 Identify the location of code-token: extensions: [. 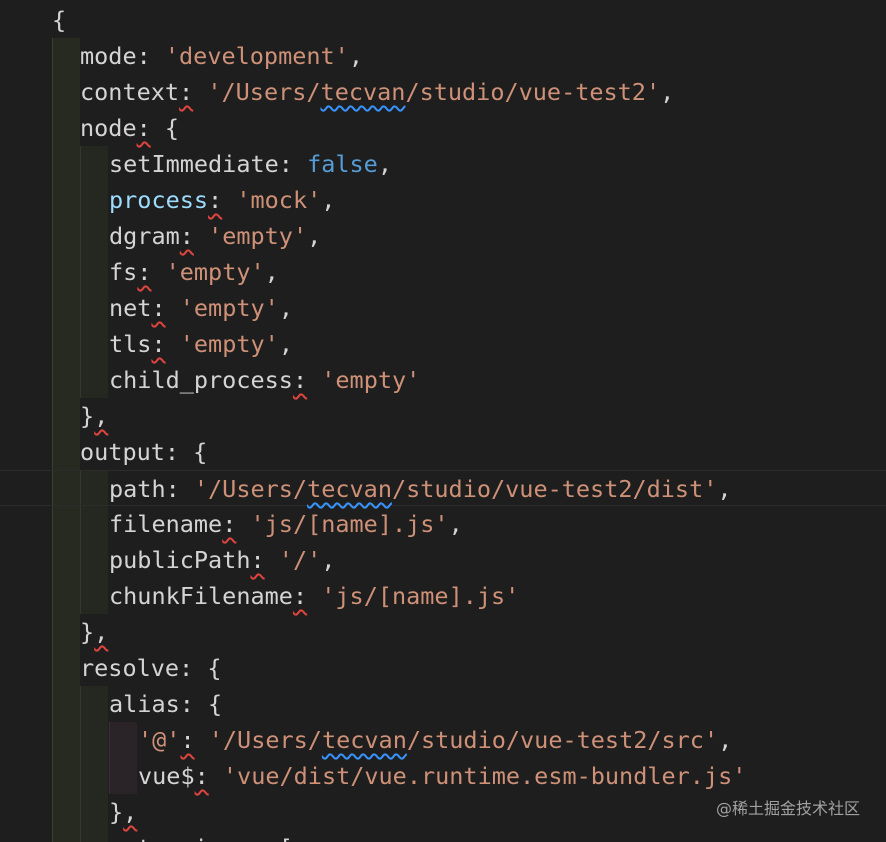
(201, 838).